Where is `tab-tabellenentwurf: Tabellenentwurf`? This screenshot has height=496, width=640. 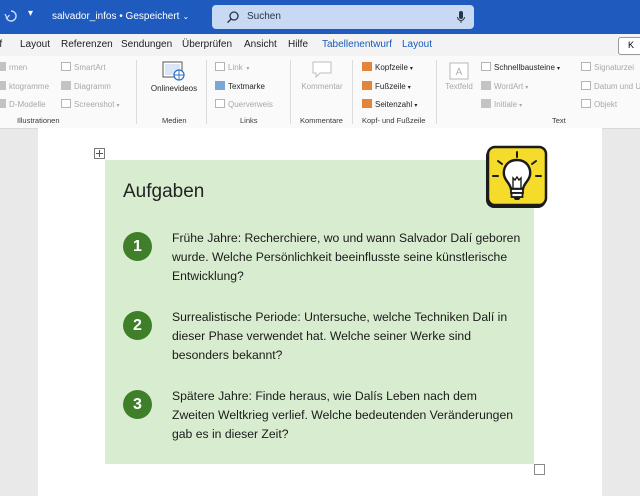
tab-tabellenentwurf: Tabellenentwurf is located at coordinates (357, 44).